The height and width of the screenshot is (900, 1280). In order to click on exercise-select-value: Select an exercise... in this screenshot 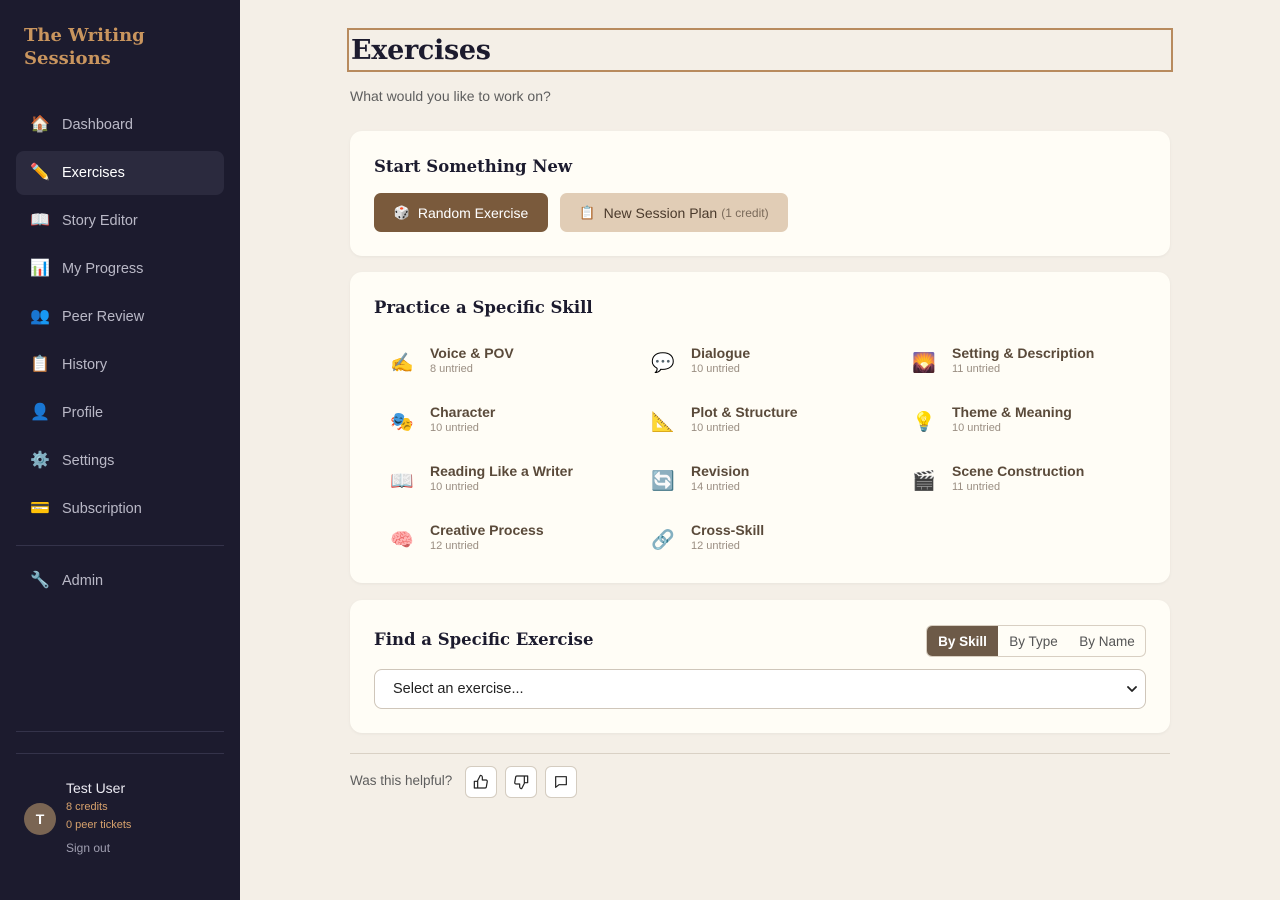, I will do `click(458, 689)`.